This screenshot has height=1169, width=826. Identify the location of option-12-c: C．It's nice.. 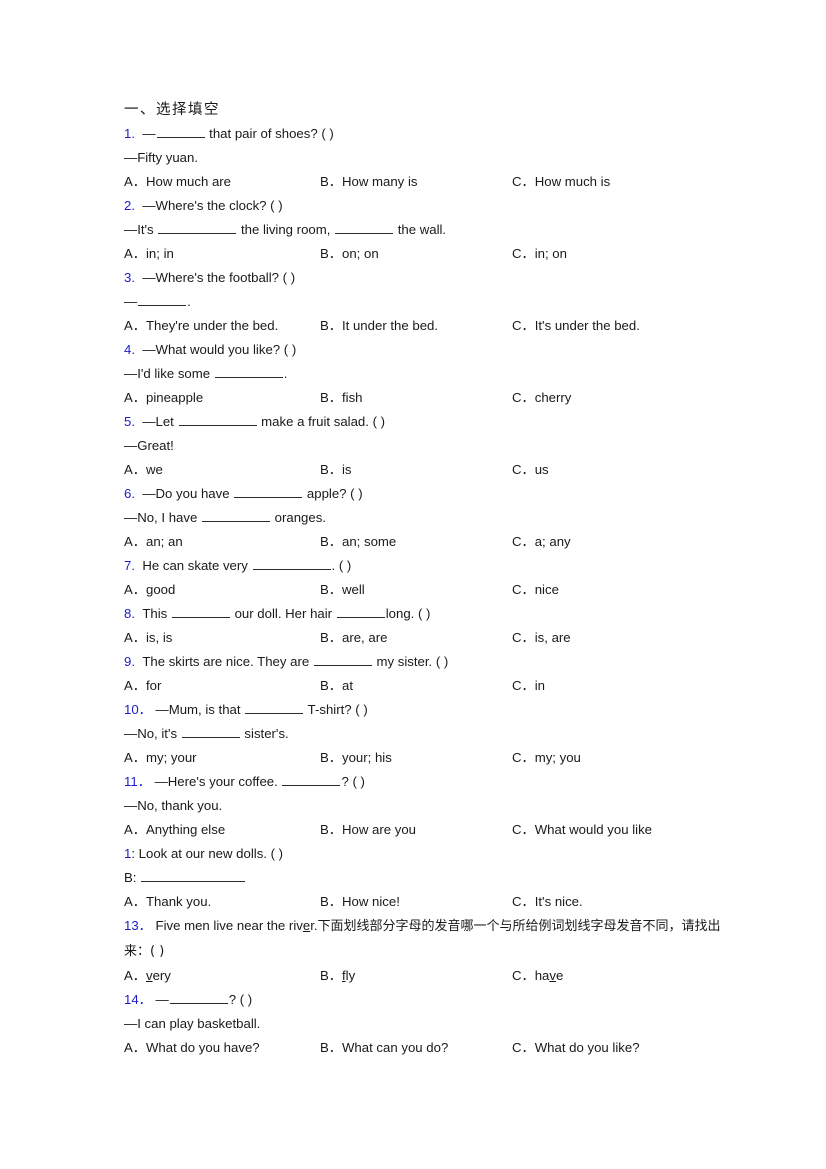
(547, 901).